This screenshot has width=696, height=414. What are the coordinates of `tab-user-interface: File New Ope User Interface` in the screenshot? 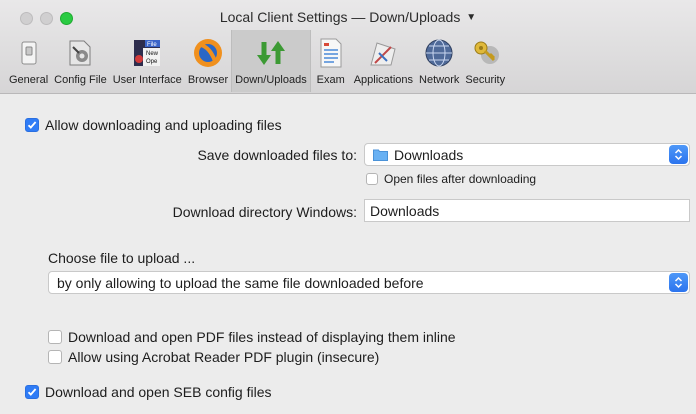 It's located at (147, 61).